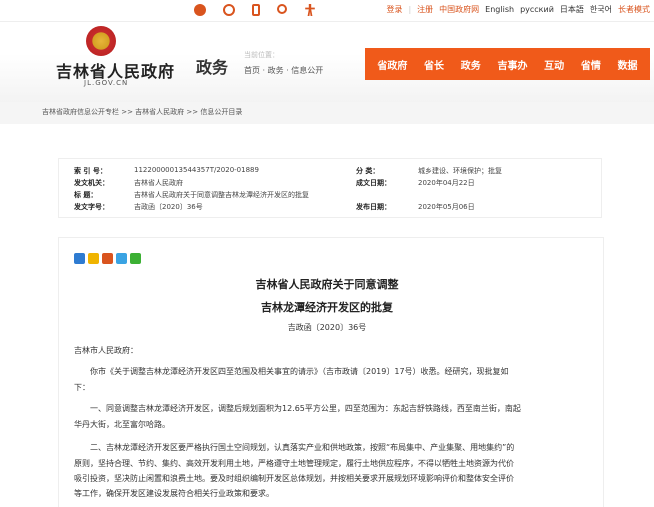 The width and height of the screenshot is (654, 507). What do you see at coordinates (373, 207) in the screenshot?
I see `published-date-label: 发布日期：` at bounding box center [373, 207].